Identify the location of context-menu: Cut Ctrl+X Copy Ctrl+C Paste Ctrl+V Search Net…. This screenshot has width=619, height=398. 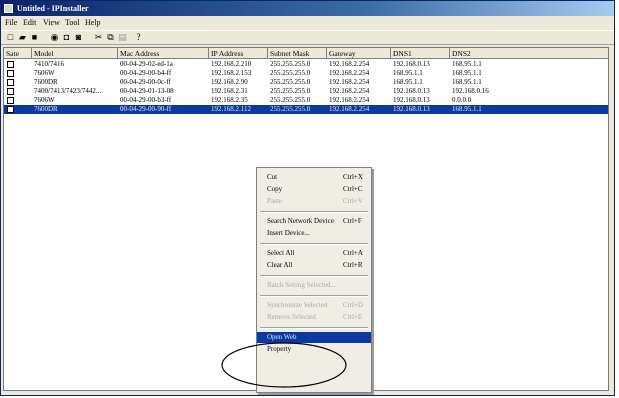
(314, 280).